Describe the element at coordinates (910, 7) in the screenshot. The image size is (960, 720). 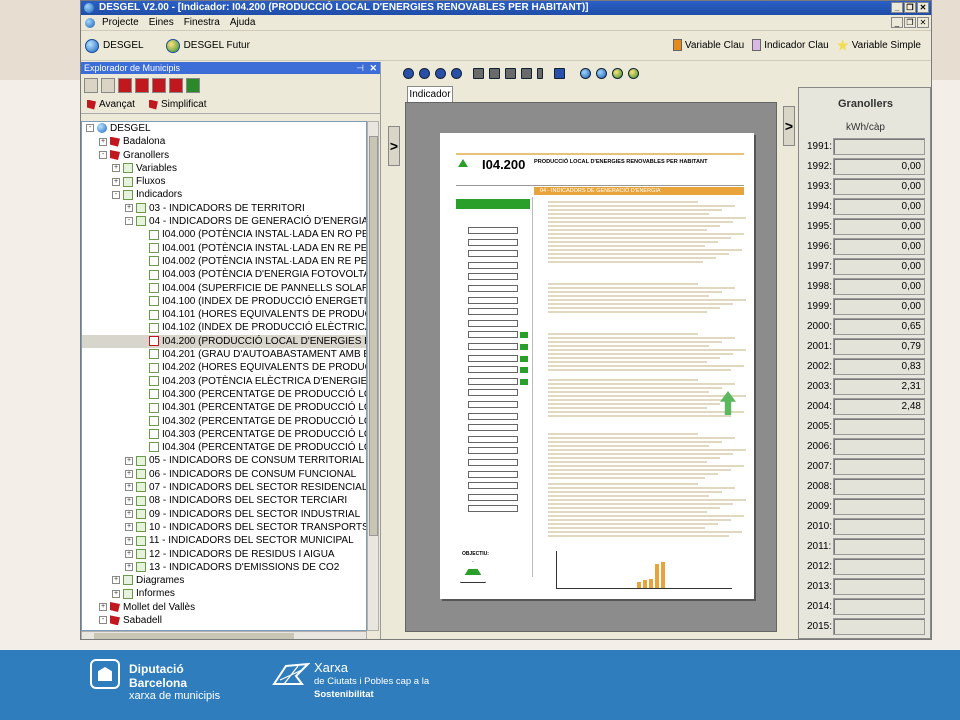
I see `restore-button: ❐` at that location.